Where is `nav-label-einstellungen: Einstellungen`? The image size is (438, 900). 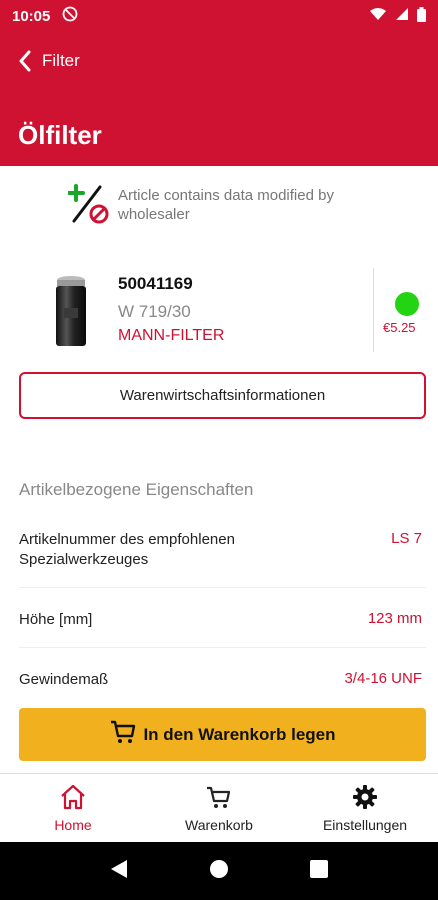 nav-label-einstellungen: Einstellungen is located at coordinates (365, 824).